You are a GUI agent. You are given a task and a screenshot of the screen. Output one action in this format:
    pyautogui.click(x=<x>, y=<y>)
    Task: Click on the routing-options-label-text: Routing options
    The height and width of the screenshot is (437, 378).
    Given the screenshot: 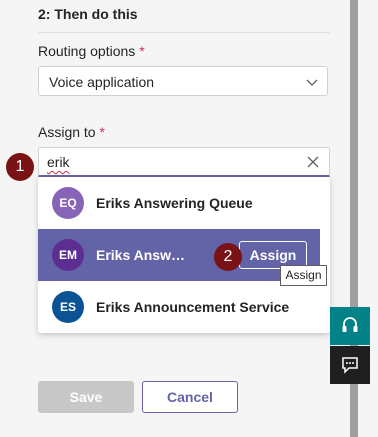 What is the action you would take?
    pyautogui.click(x=87, y=51)
    